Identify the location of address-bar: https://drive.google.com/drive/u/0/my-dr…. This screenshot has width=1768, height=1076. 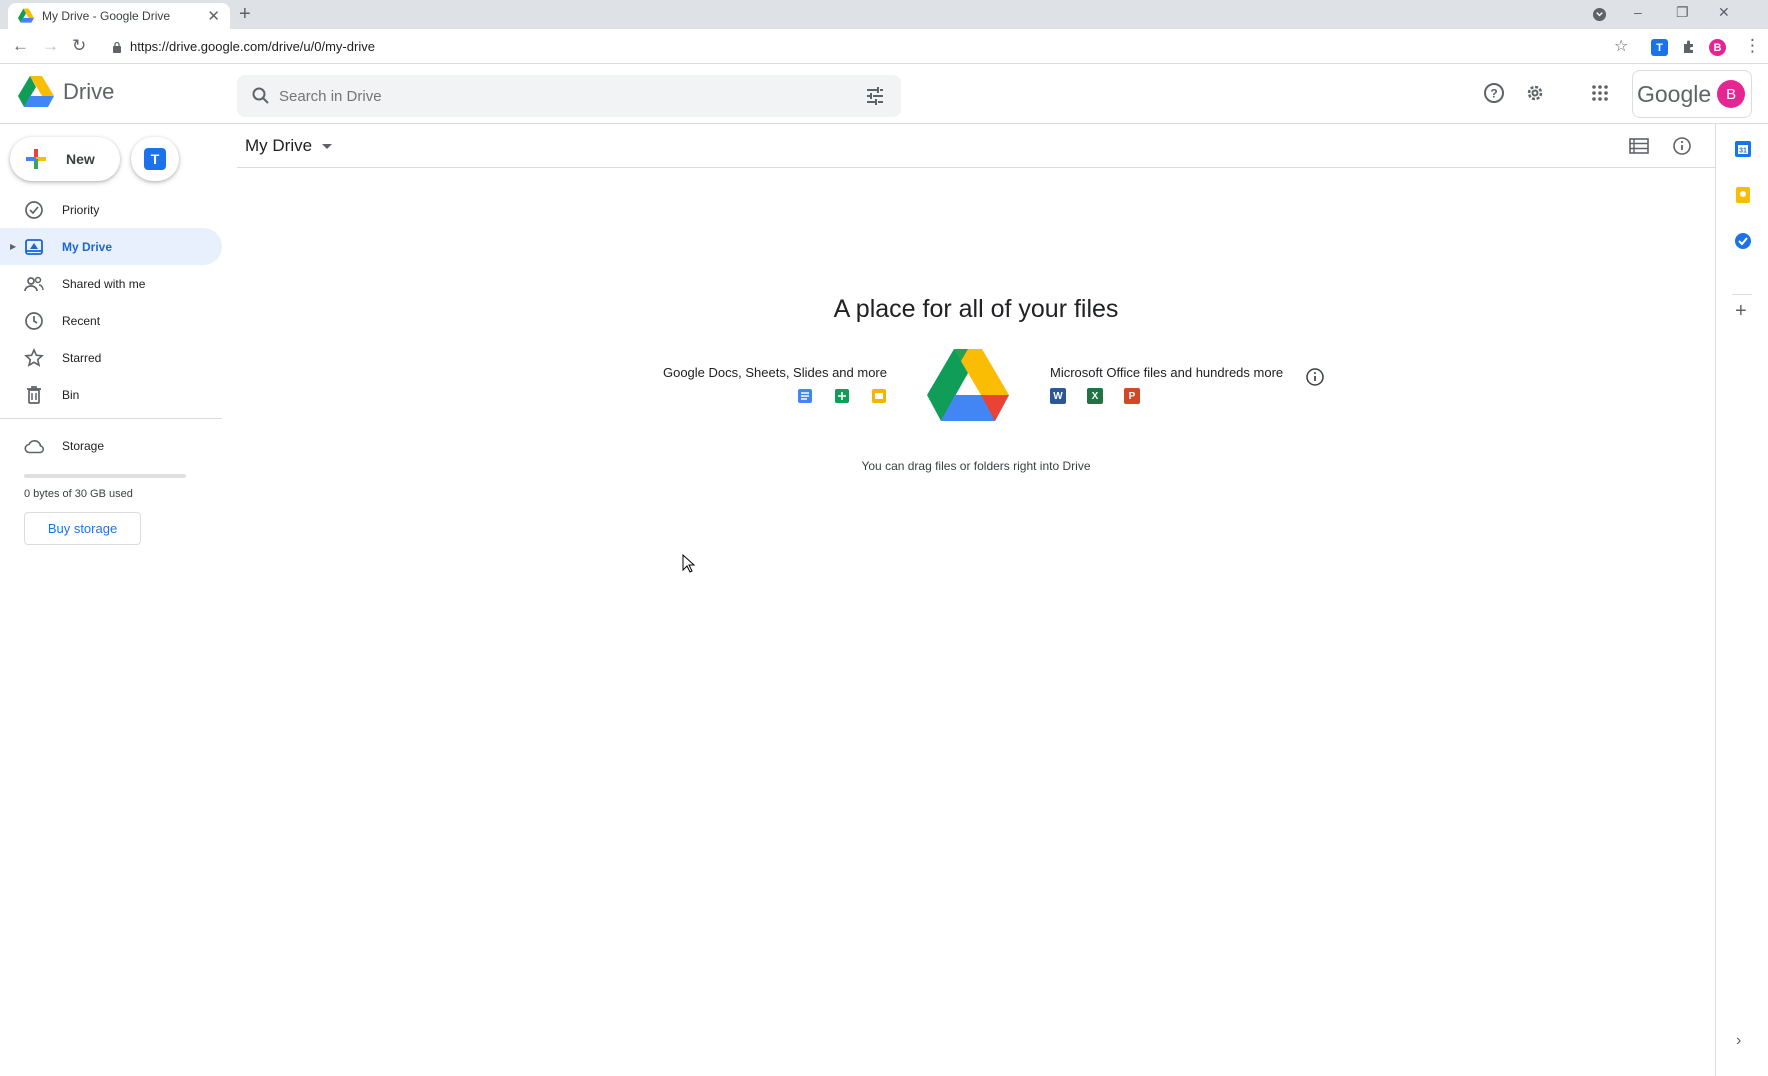
(872, 46).